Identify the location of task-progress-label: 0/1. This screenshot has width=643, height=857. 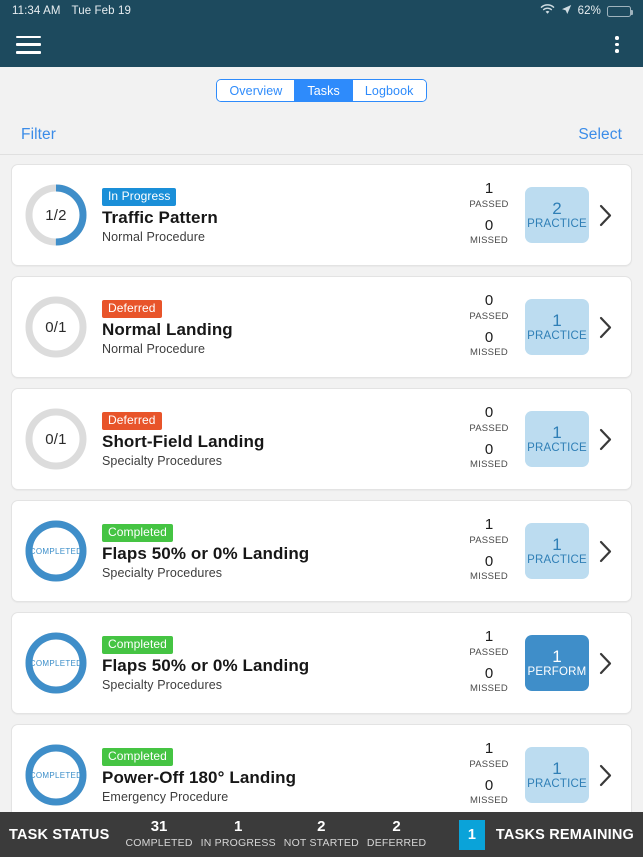
(56, 439).